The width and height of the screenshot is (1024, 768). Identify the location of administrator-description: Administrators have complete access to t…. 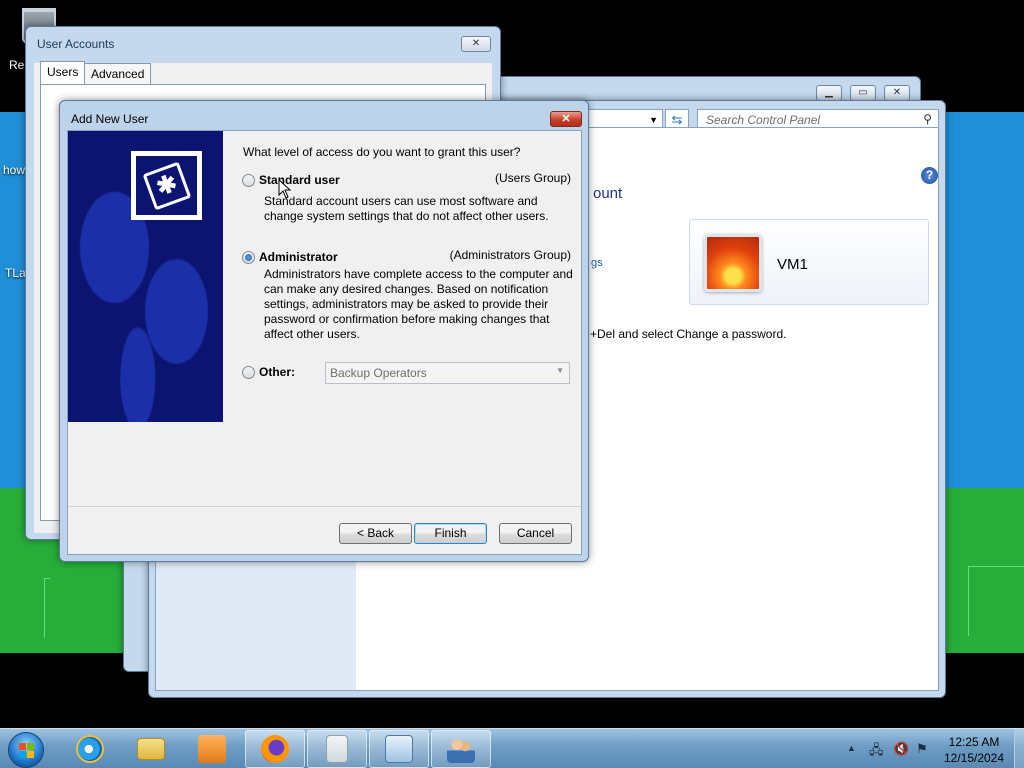
(418, 304).